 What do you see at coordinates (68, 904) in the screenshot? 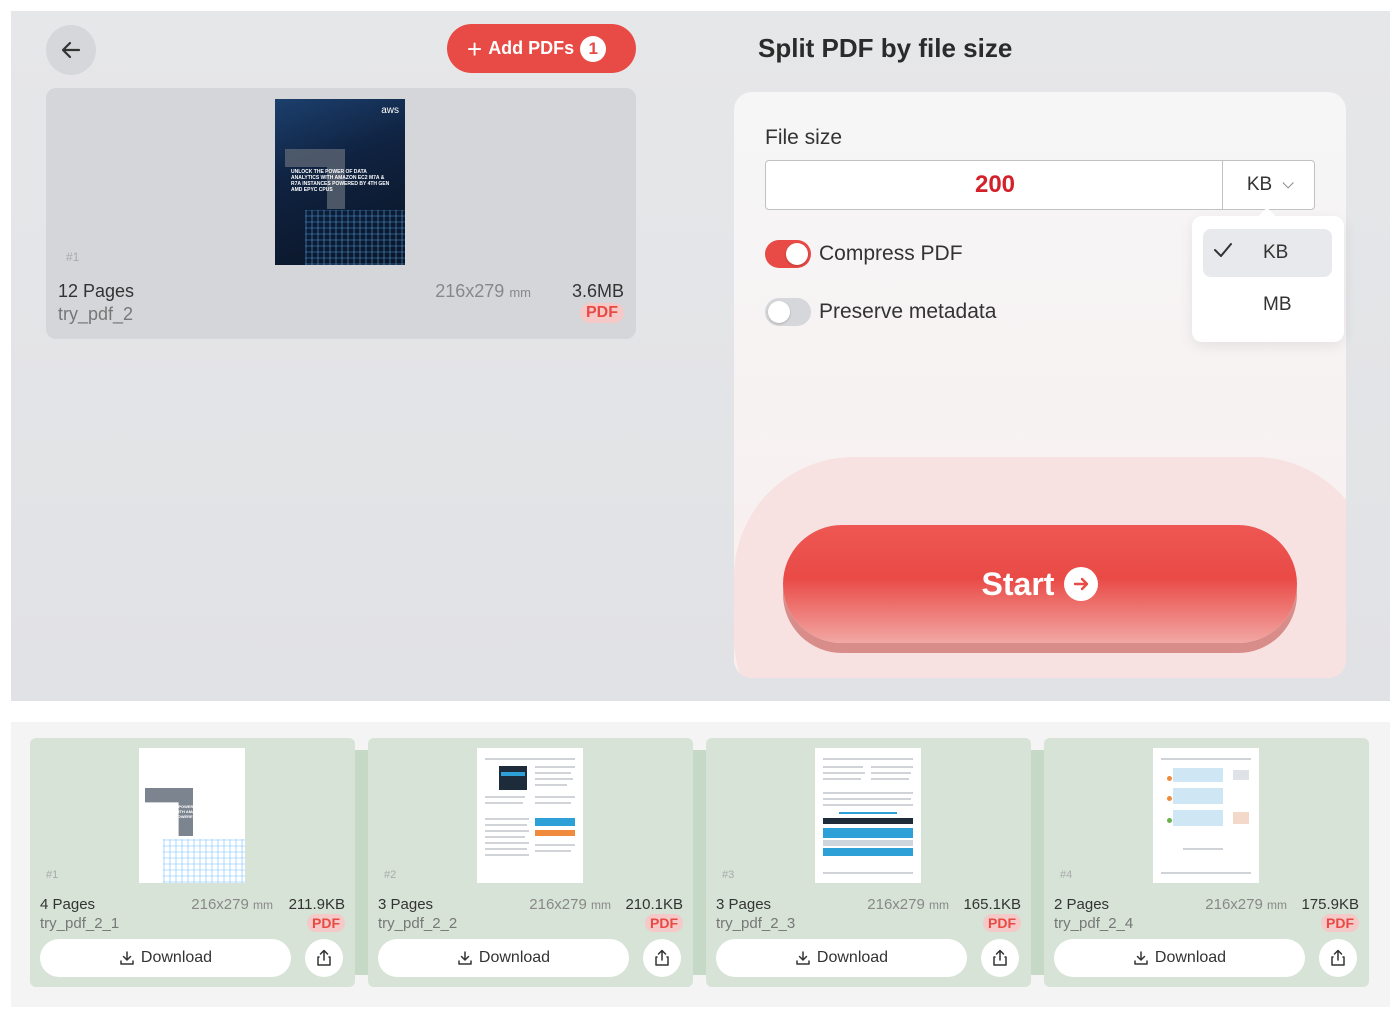
I see `page-count: 4 Pages` at bounding box center [68, 904].